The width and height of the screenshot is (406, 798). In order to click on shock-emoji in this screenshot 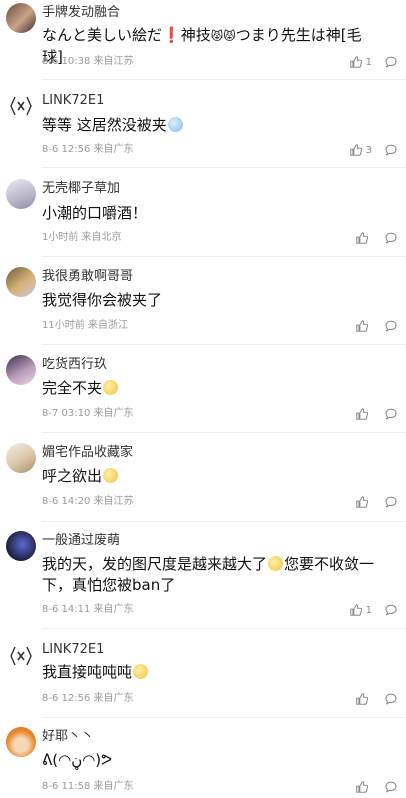, I will do `click(175, 124)`.